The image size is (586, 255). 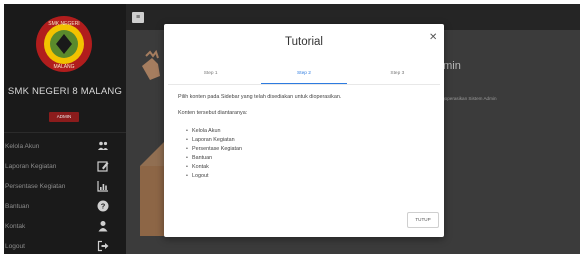 What do you see at coordinates (31, 166) in the screenshot?
I see `sidebar-item-label: Laporan Kegiatan` at bounding box center [31, 166].